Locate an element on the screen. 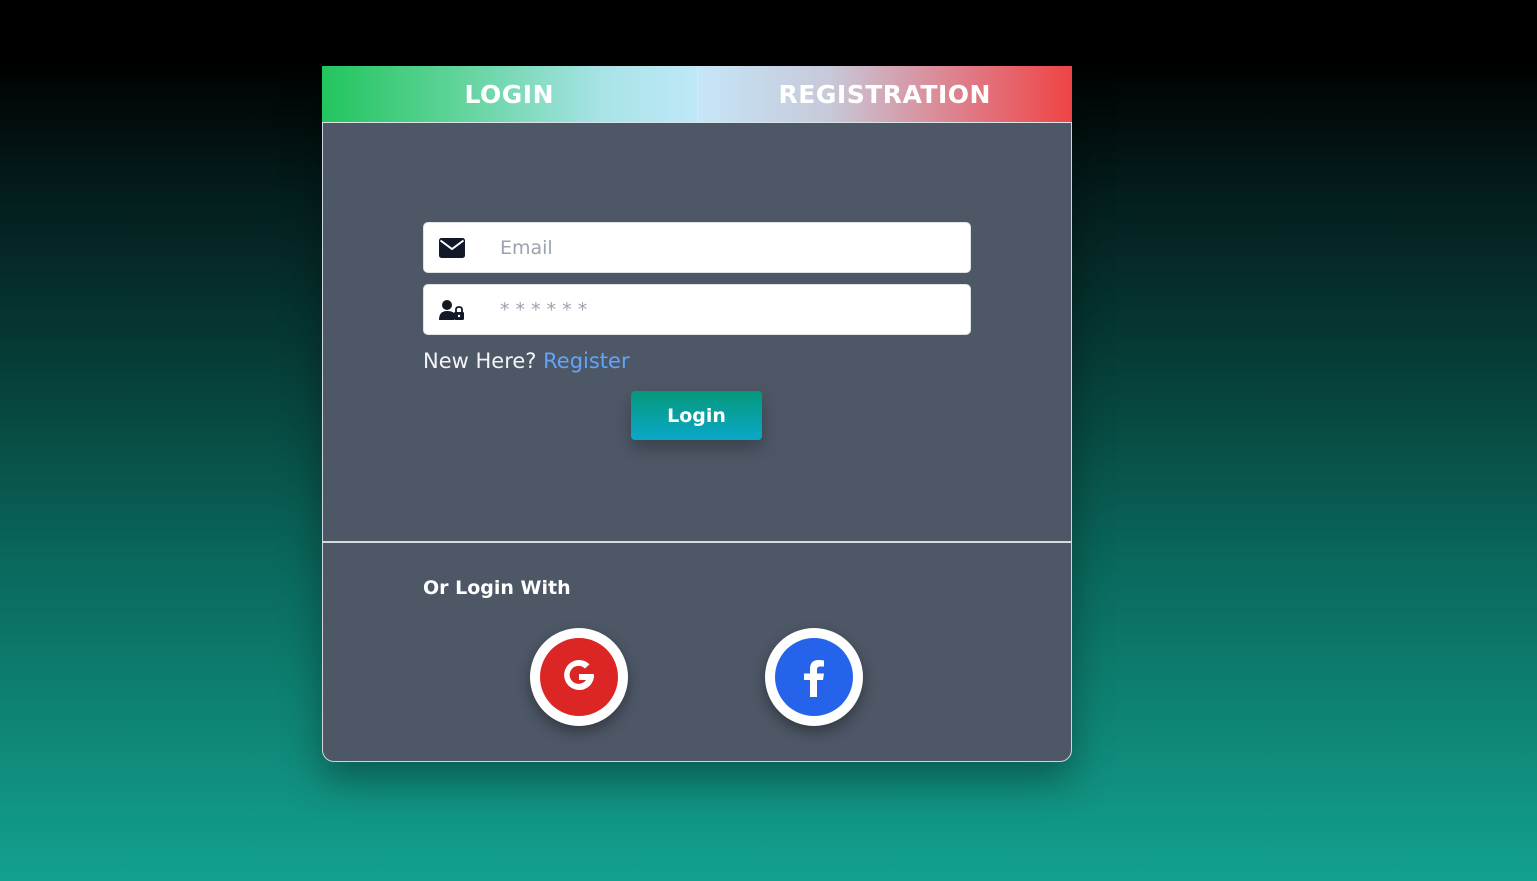  auth-tabs: LOGIN REGISTRATION is located at coordinates (697, 94).